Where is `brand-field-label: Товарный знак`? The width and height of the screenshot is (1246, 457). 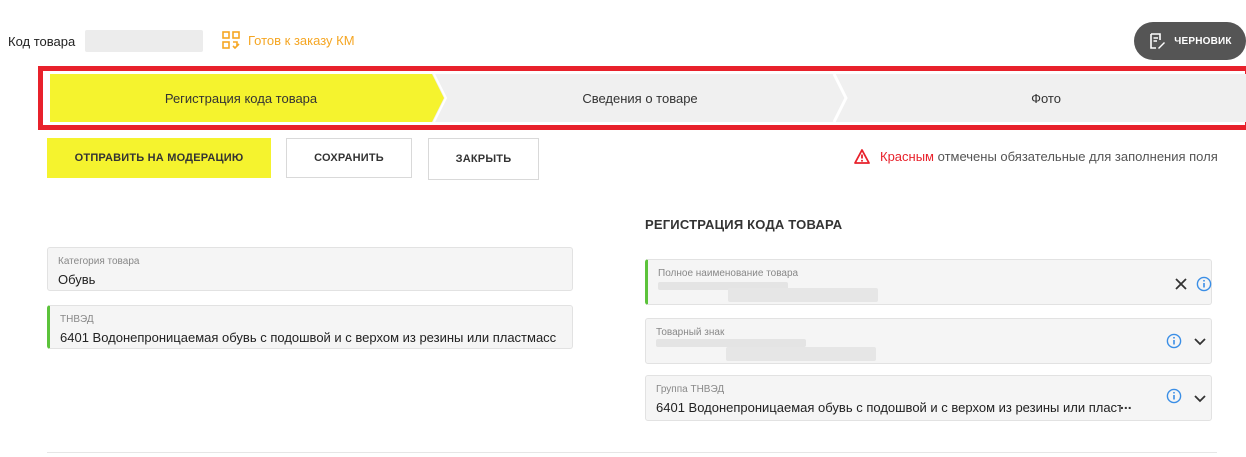
brand-field-label: Товарный знак is located at coordinates (690, 332).